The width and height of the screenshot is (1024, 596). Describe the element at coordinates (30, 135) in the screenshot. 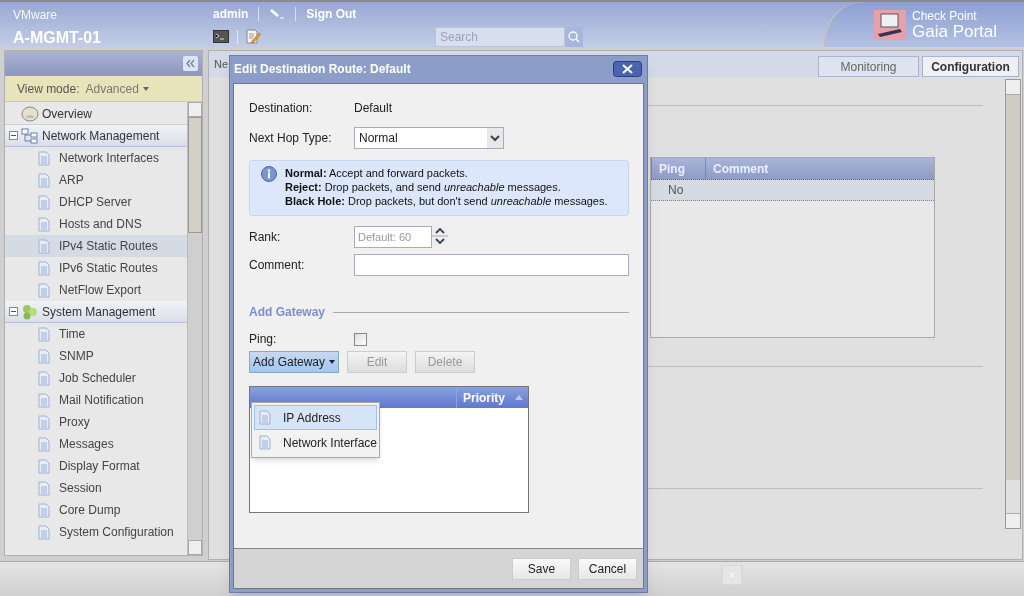

I see `network-tree-icon` at that location.